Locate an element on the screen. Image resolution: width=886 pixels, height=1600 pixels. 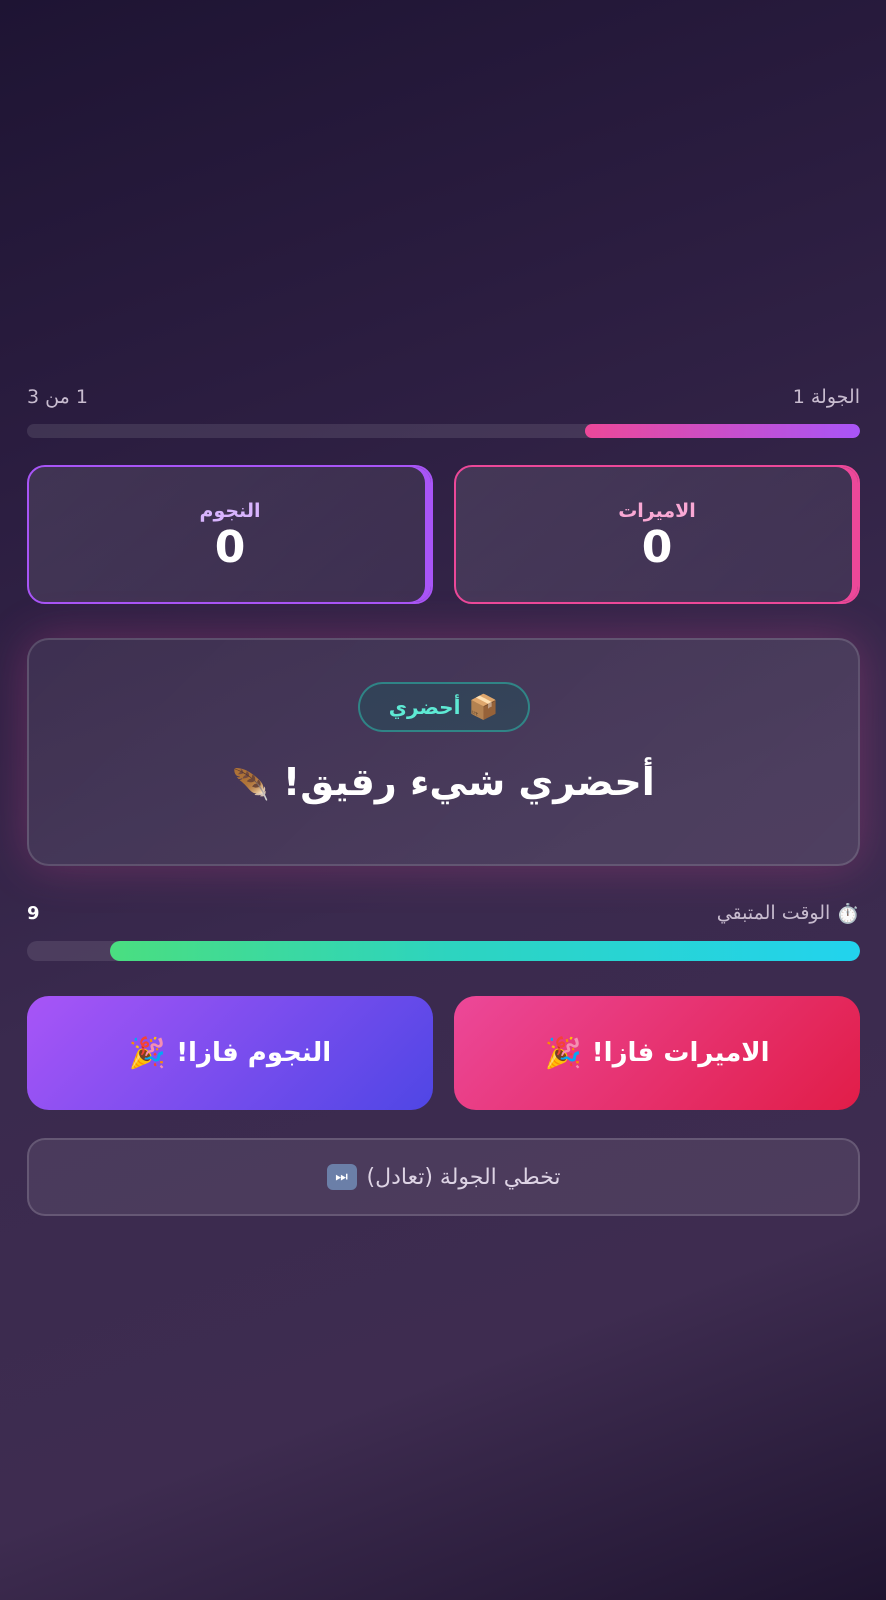
timer-value: 9 is located at coordinates (33, 913).